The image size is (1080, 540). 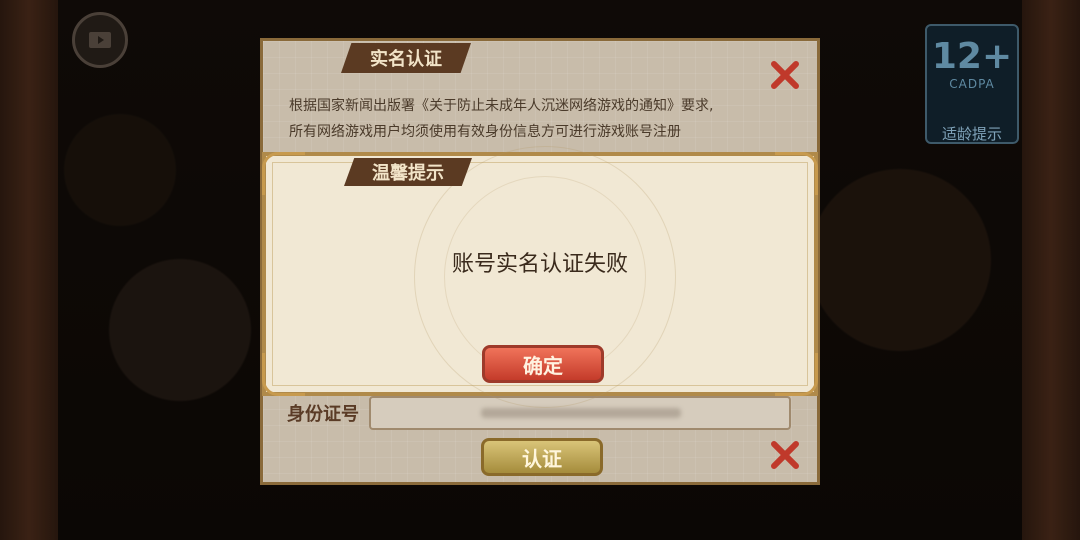 I want to click on close-button, so click(x=785, y=75).